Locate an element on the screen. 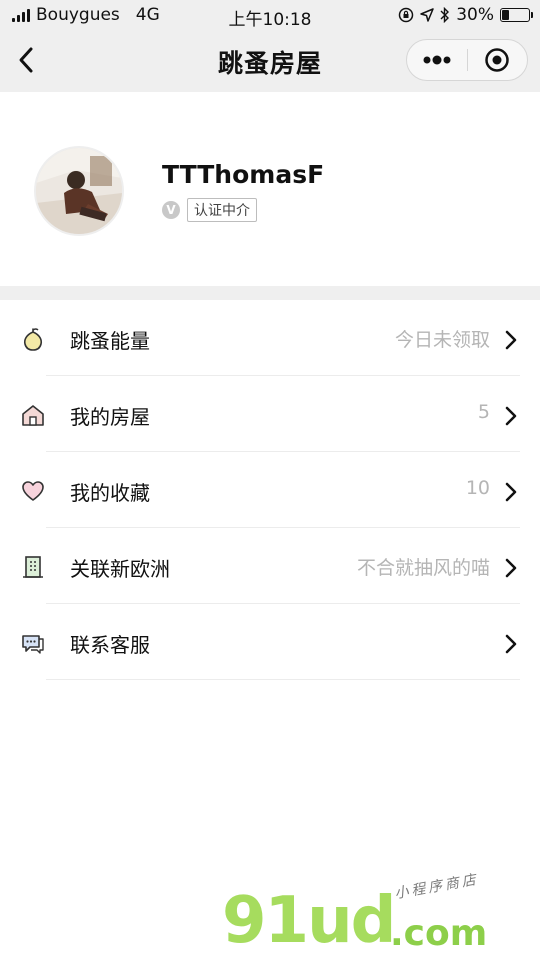 This screenshot has width=540, height=960. chat-icon is located at coordinates (33, 644).